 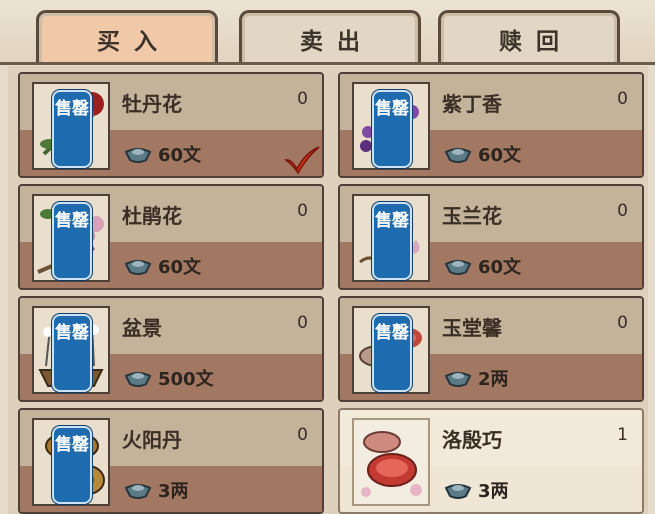 What do you see at coordinates (171, 461) in the screenshot?
I see `item-card: 售罄 火阳丹 0 3两` at bounding box center [171, 461].